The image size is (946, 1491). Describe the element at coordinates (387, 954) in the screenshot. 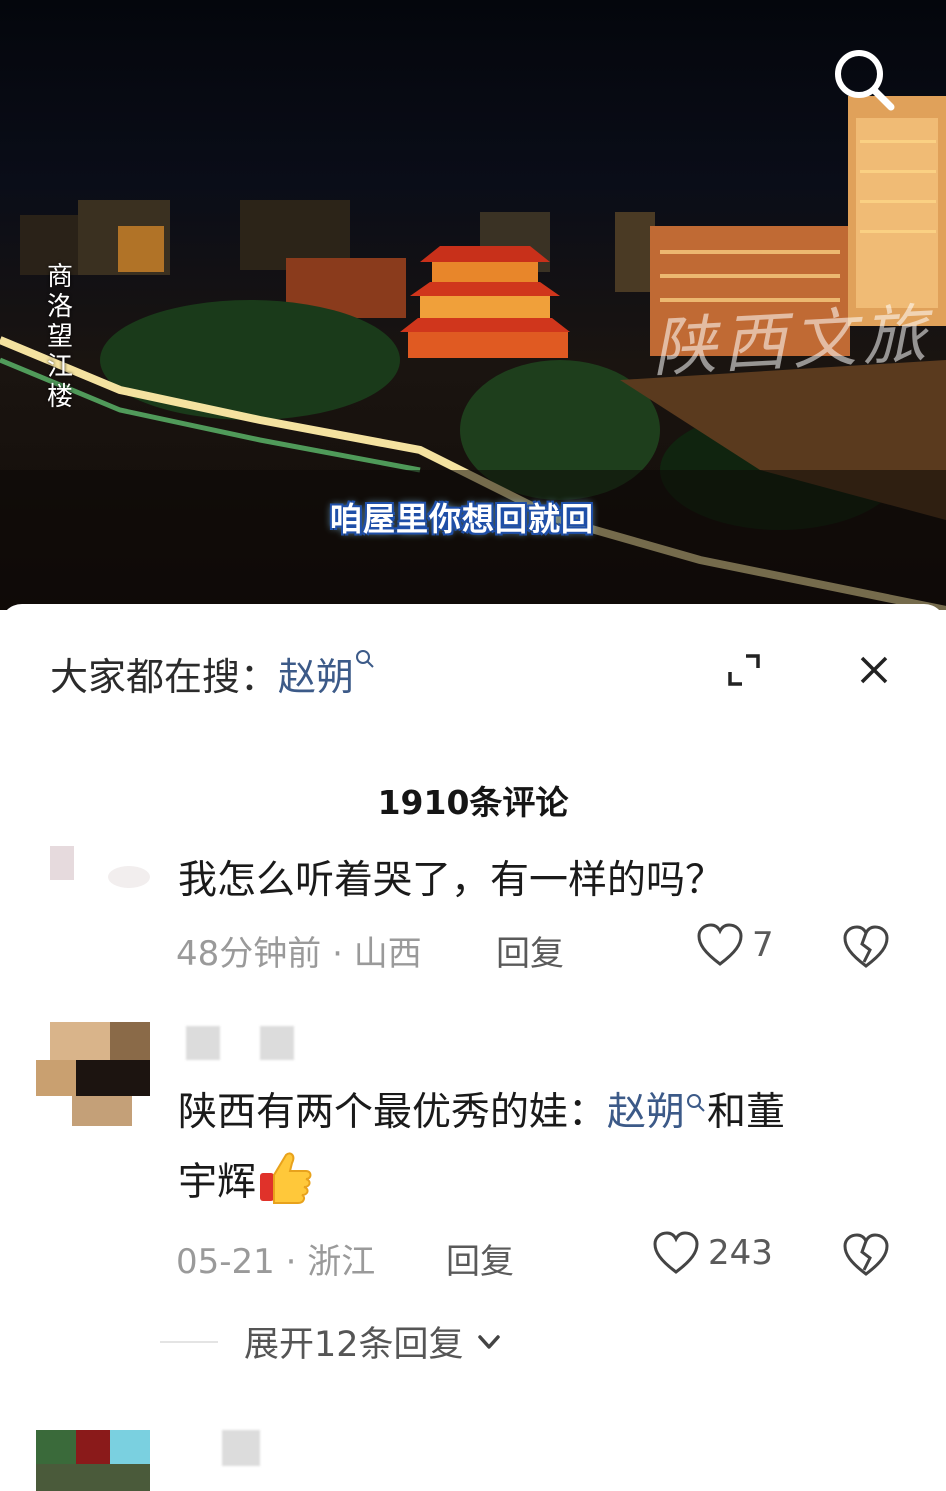

I see `comment-location: 山西` at that location.